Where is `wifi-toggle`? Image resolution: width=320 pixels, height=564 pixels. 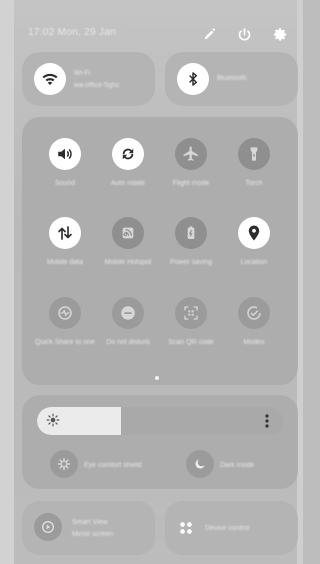 wifi-toggle is located at coordinates (50, 79).